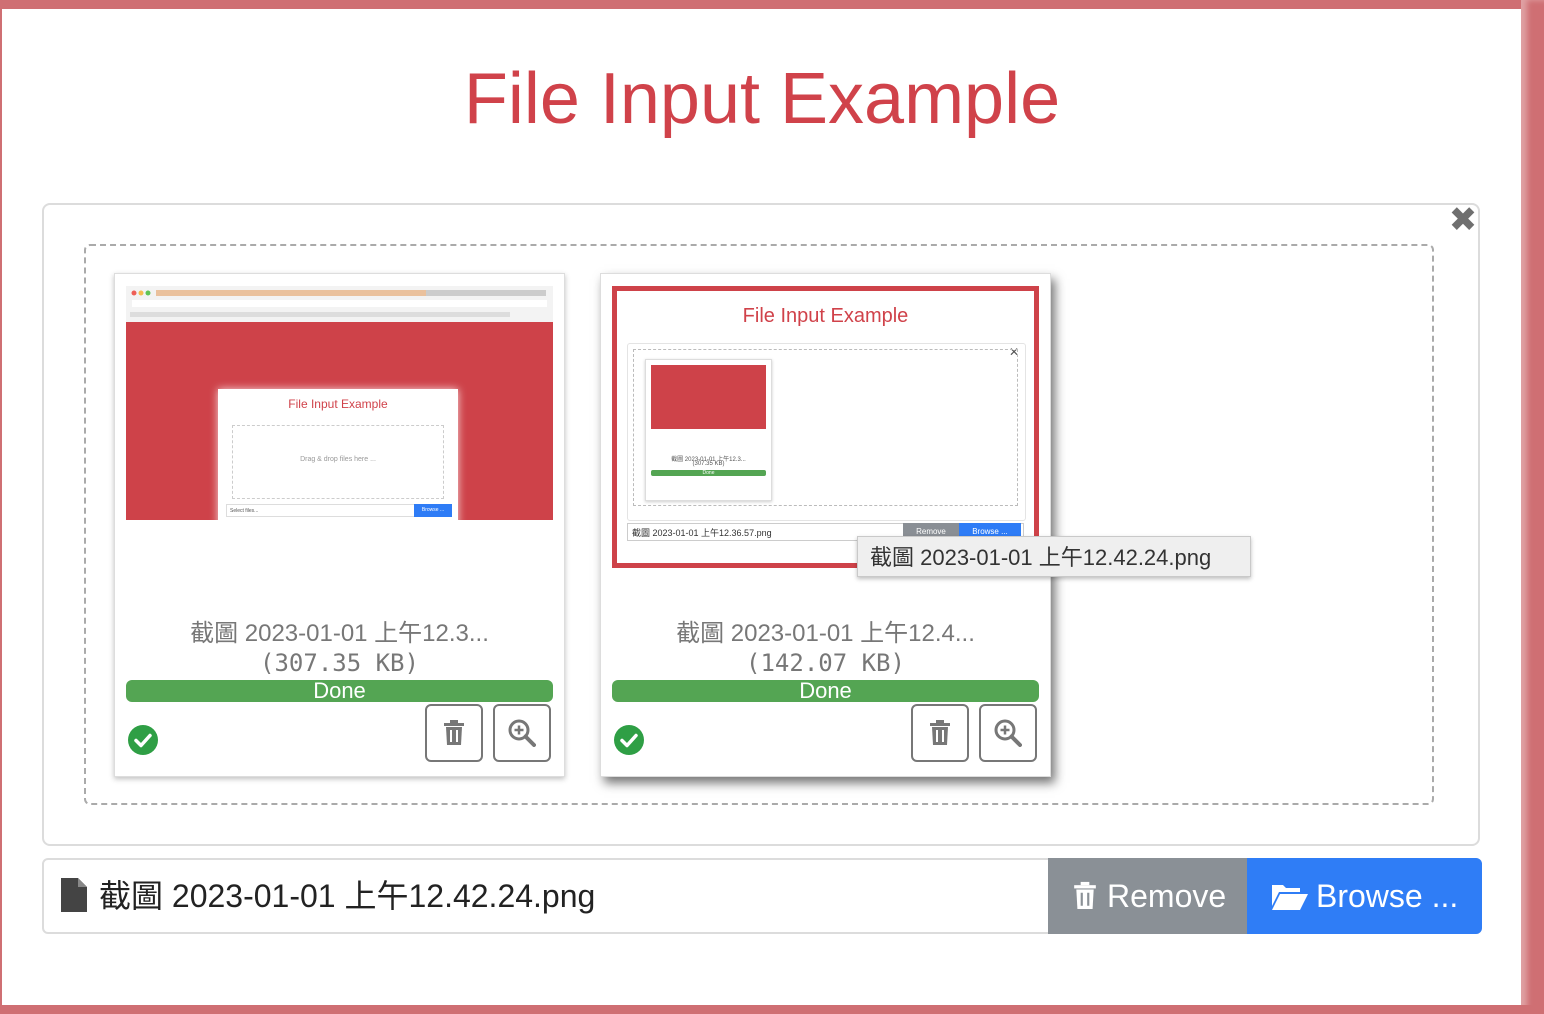  What do you see at coordinates (772, 4) in the screenshot?
I see `window-frame-top` at bounding box center [772, 4].